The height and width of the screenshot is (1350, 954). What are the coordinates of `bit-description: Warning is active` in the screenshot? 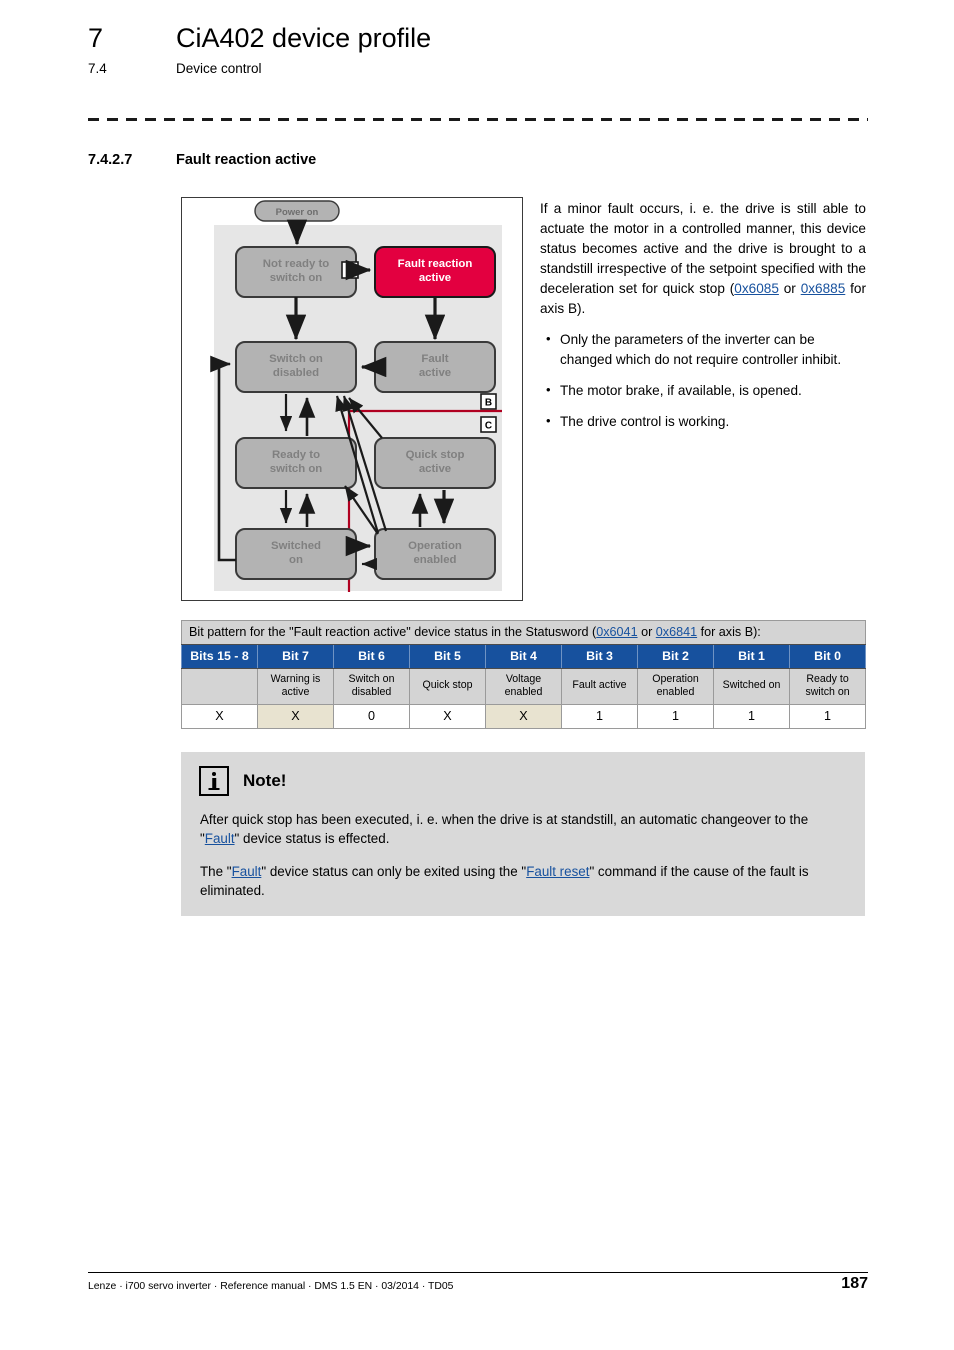 It's located at (295, 686).